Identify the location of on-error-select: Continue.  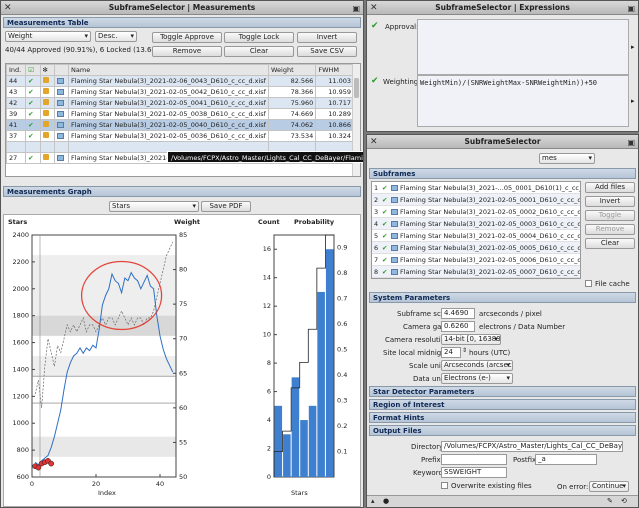
(609, 486).